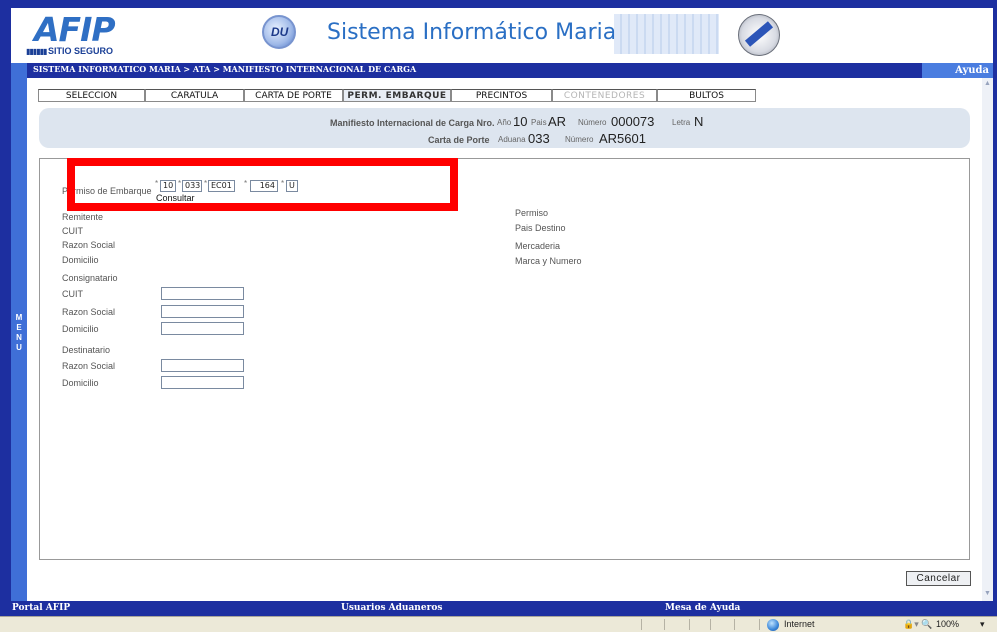 The height and width of the screenshot is (632, 997). What do you see at coordinates (557, 121) in the screenshot?
I see `pais-value: AR` at bounding box center [557, 121].